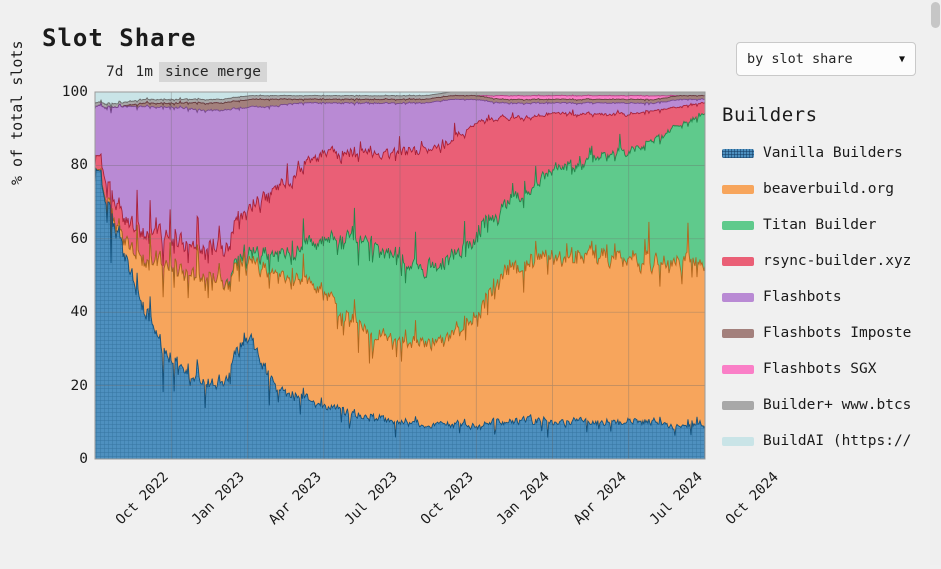 The height and width of the screenshot is (569, 941). What do you see at coordinates (837, 333) in the screenshot?
I see `legend-item-label: Flashbots Imposte` at bounding box center [837, 333].